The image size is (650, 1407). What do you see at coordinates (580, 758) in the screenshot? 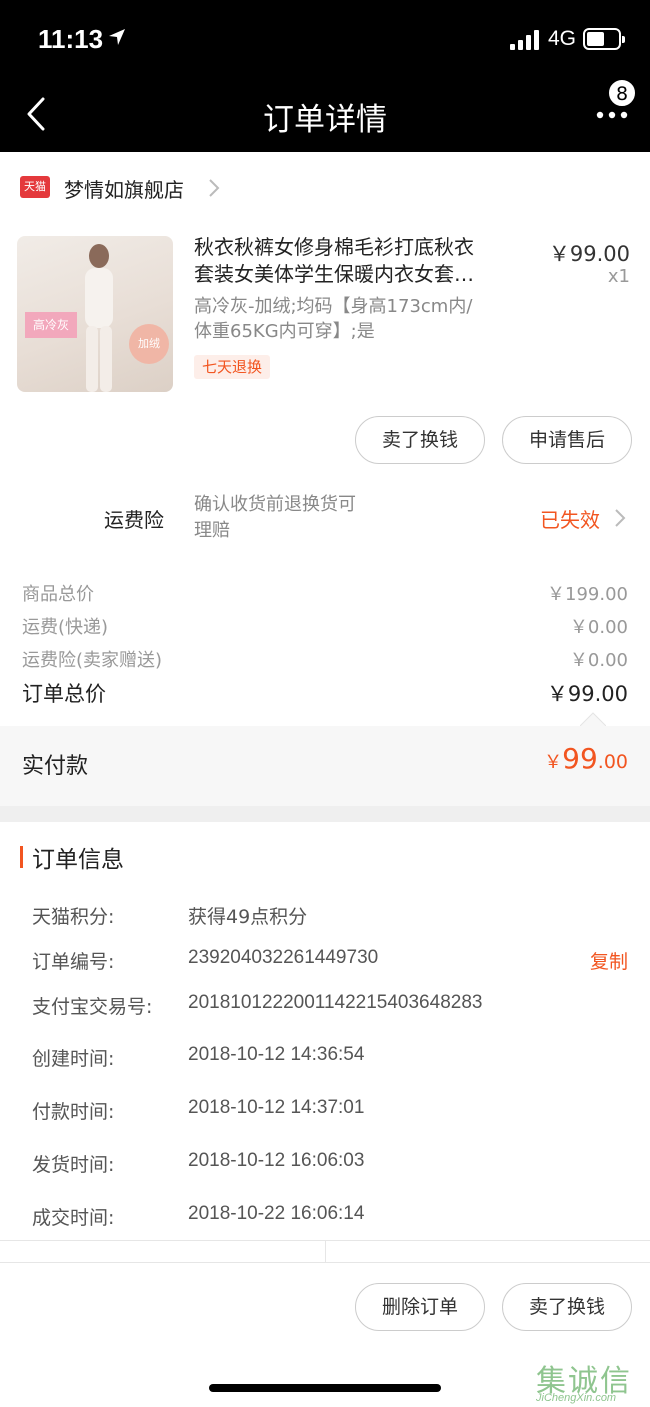
I see `paid-integer: 99` at bounding box center [580, 758].